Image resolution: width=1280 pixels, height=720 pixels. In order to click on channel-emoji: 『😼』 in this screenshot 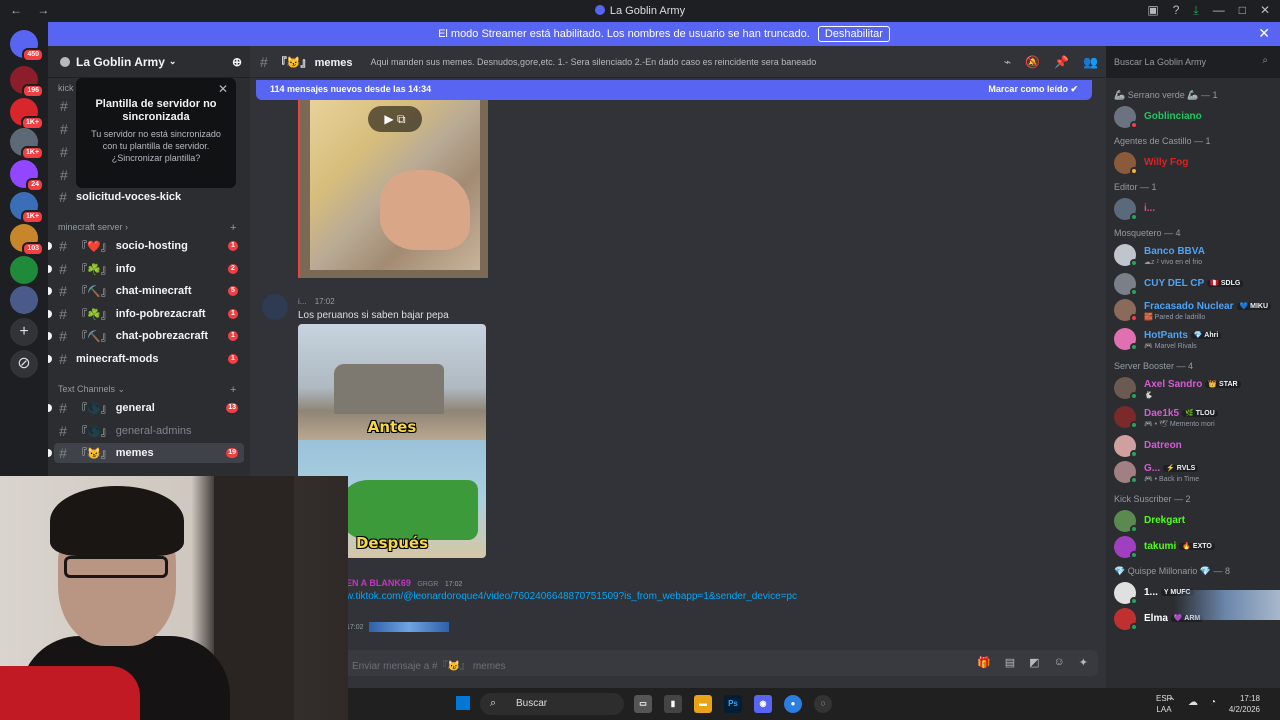, I will do `click(293, 62)`.